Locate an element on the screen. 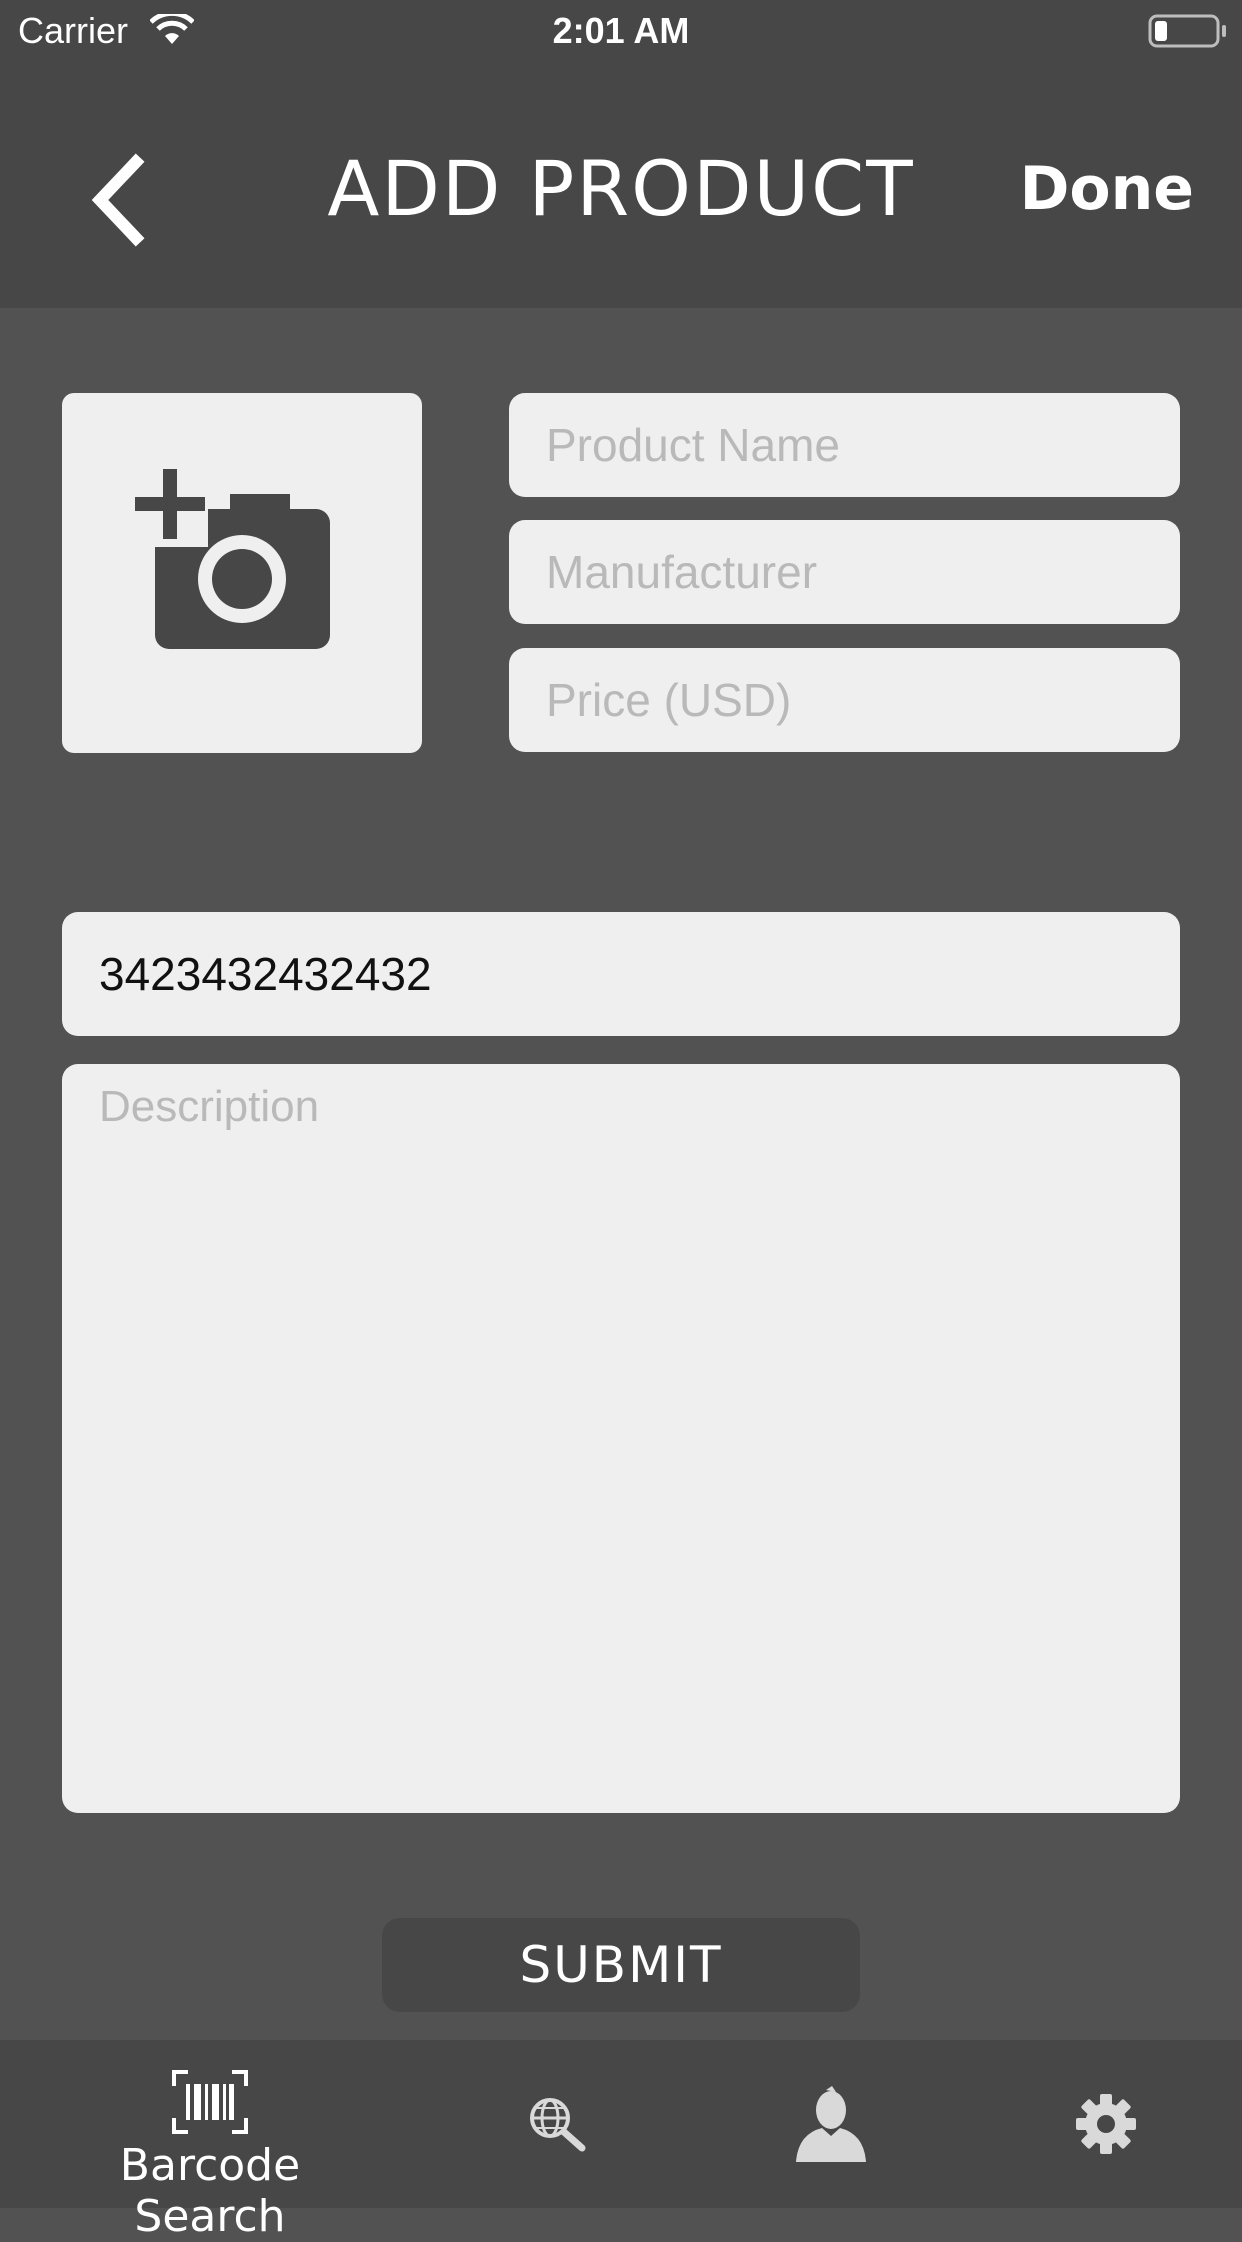  status-bar: Carrier 2:01 AM is located at coordinates (621, 31).